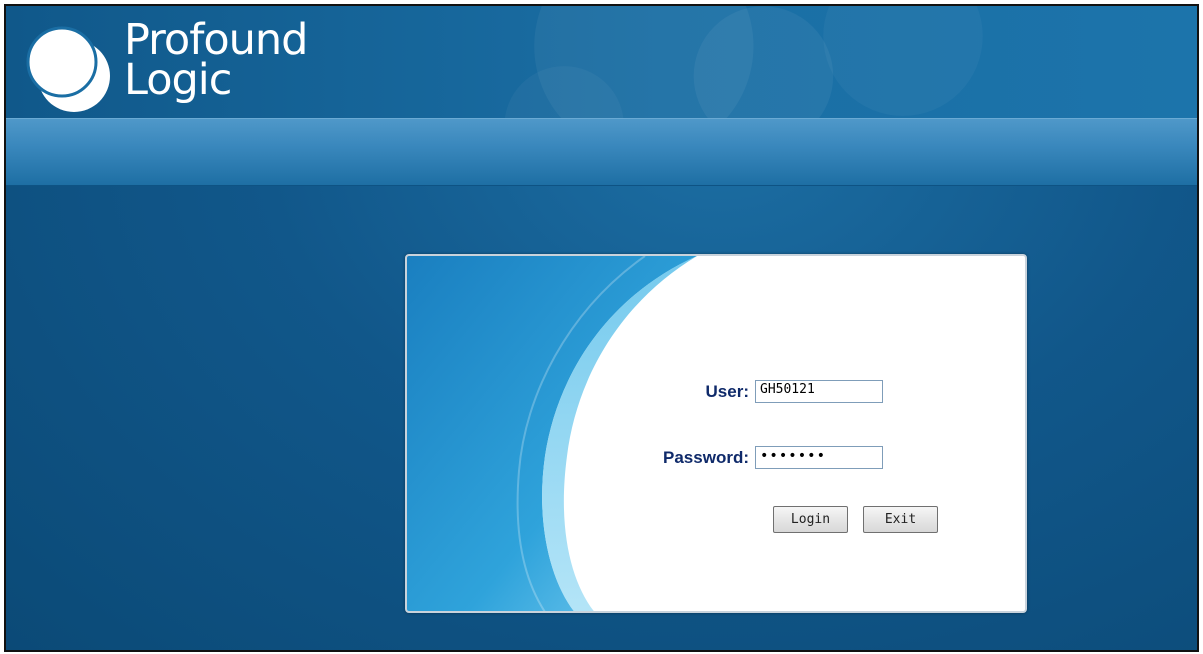 This screenshot has width=1203, height=654. Describe the element at coordinates (819, 391) in the screenshot. I see `user-input: GH50121` at that location.